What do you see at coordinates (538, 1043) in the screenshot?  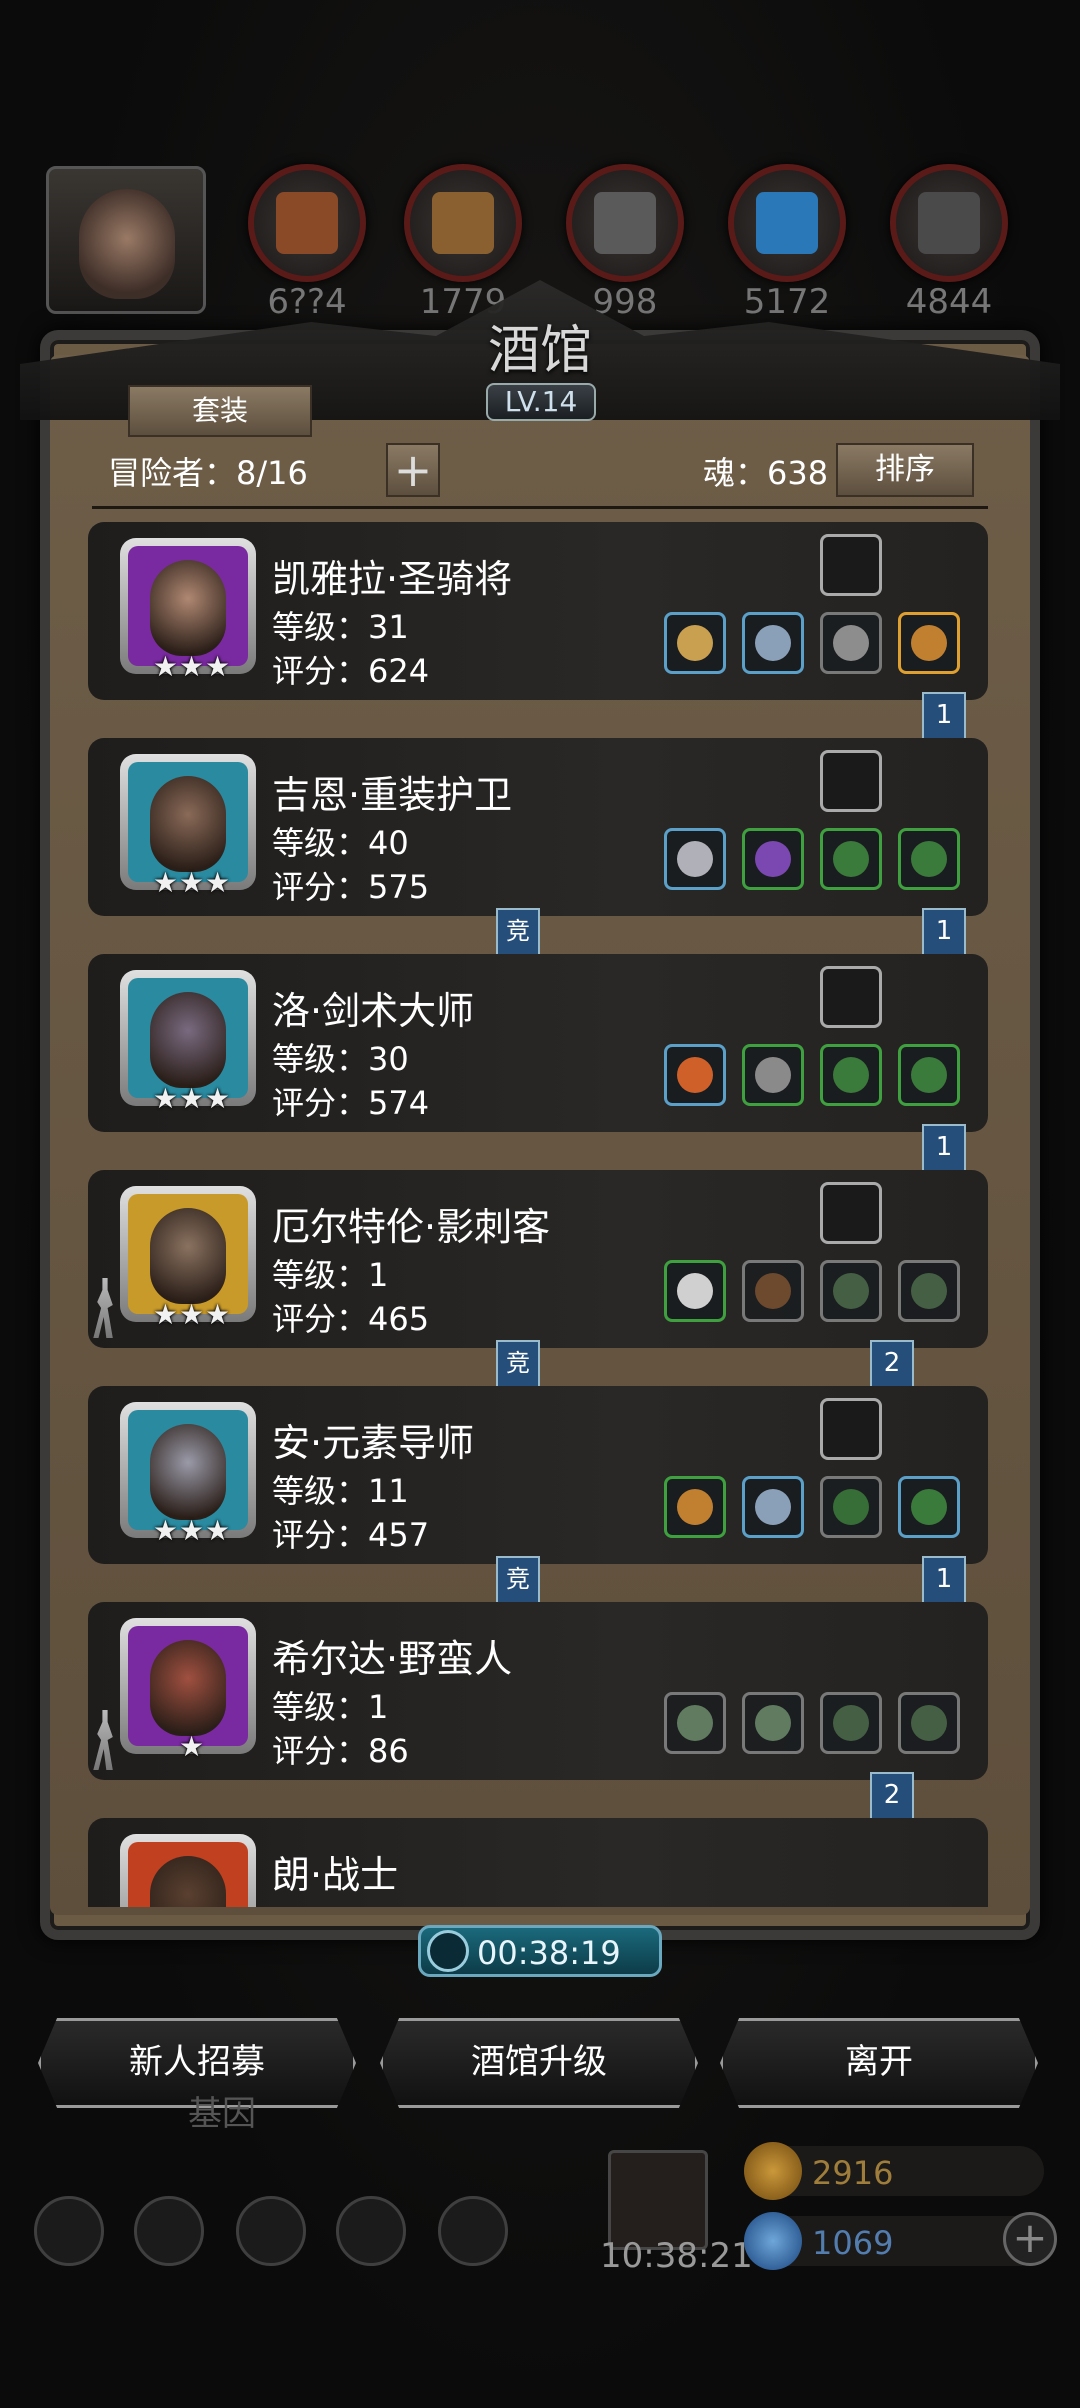 I see `hero-card: ★★★ 洛·剑术大师 等级：30 评分：574` at bounding box center [538, 1043].